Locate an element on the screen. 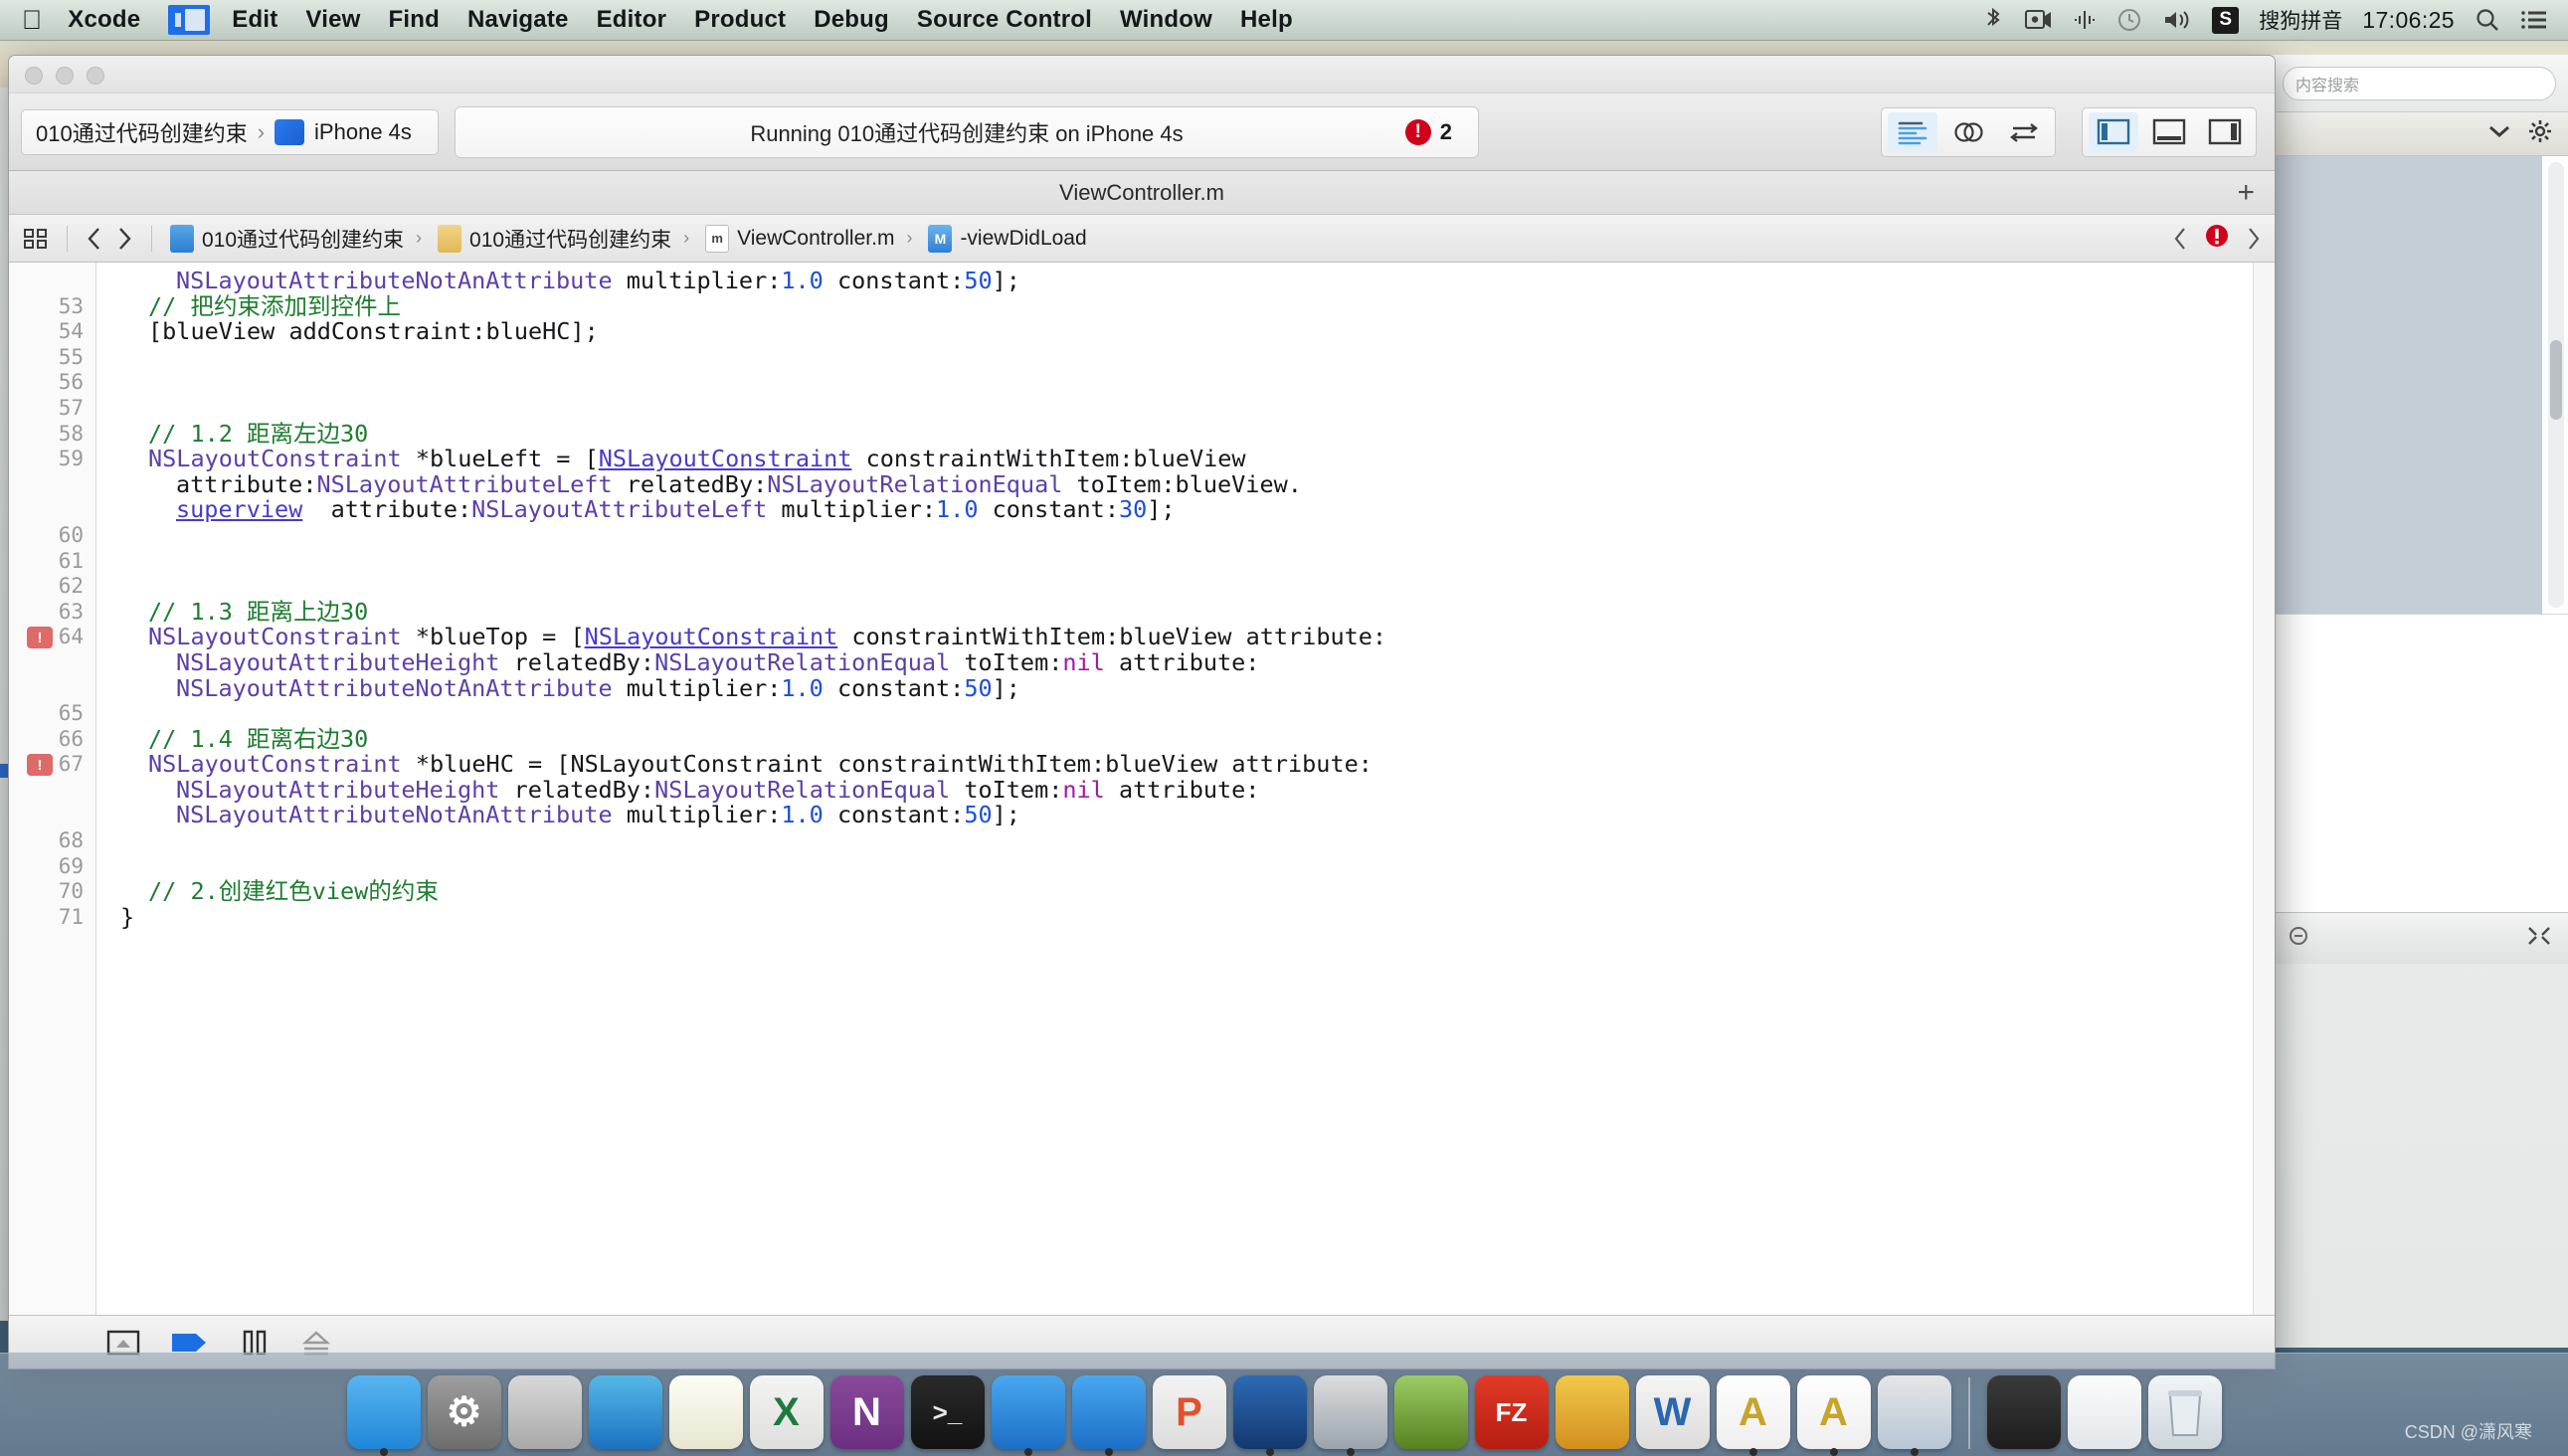 The width and height of the screenshot is (2568, 1456). chevron-down-icon is located at coordinates (2499, 133).